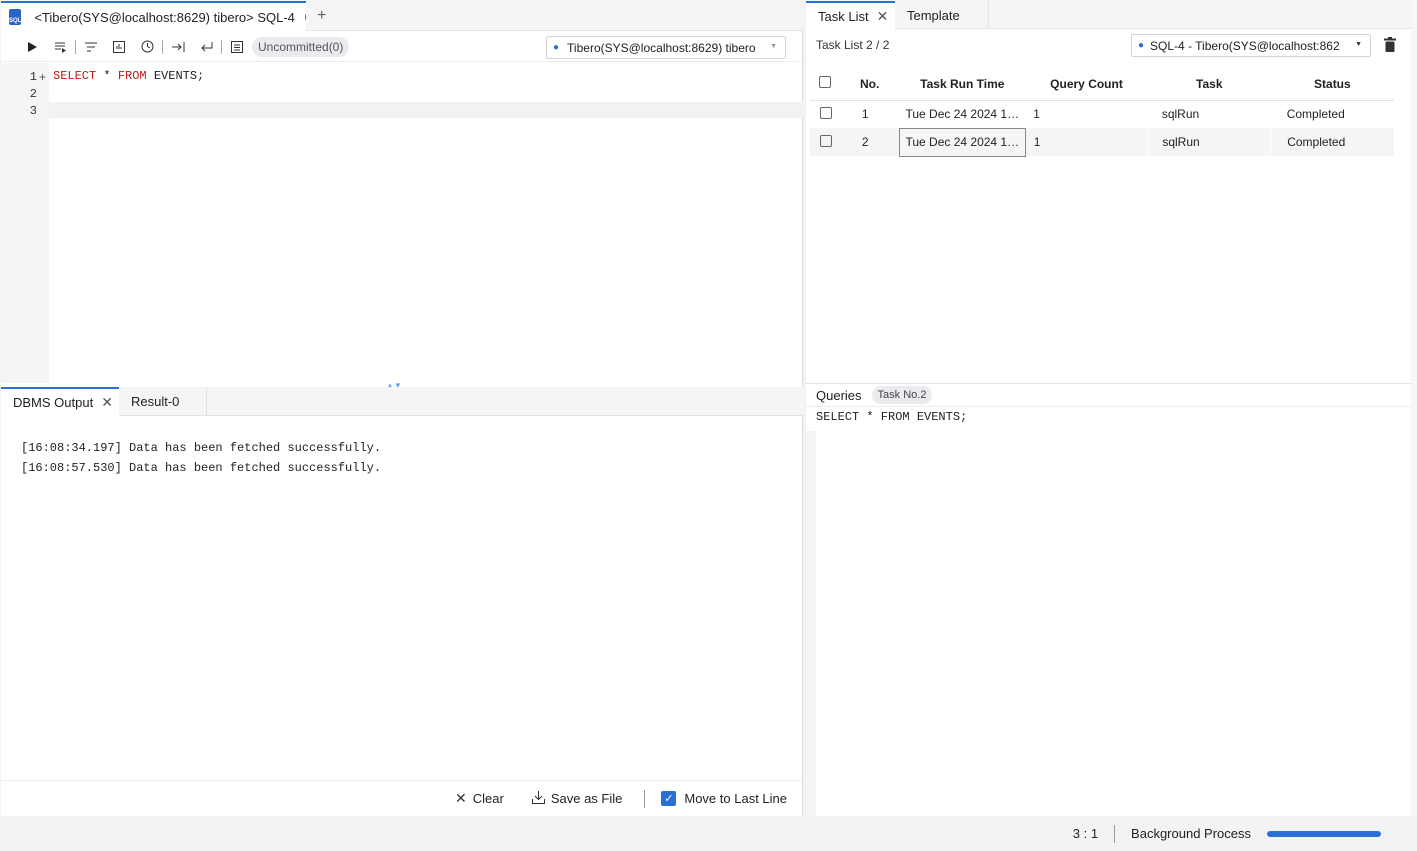  What do you see at coordinates (119, 47) in the screenshot?
I see `explain-plan-icon` at bounding box center [119, 47].